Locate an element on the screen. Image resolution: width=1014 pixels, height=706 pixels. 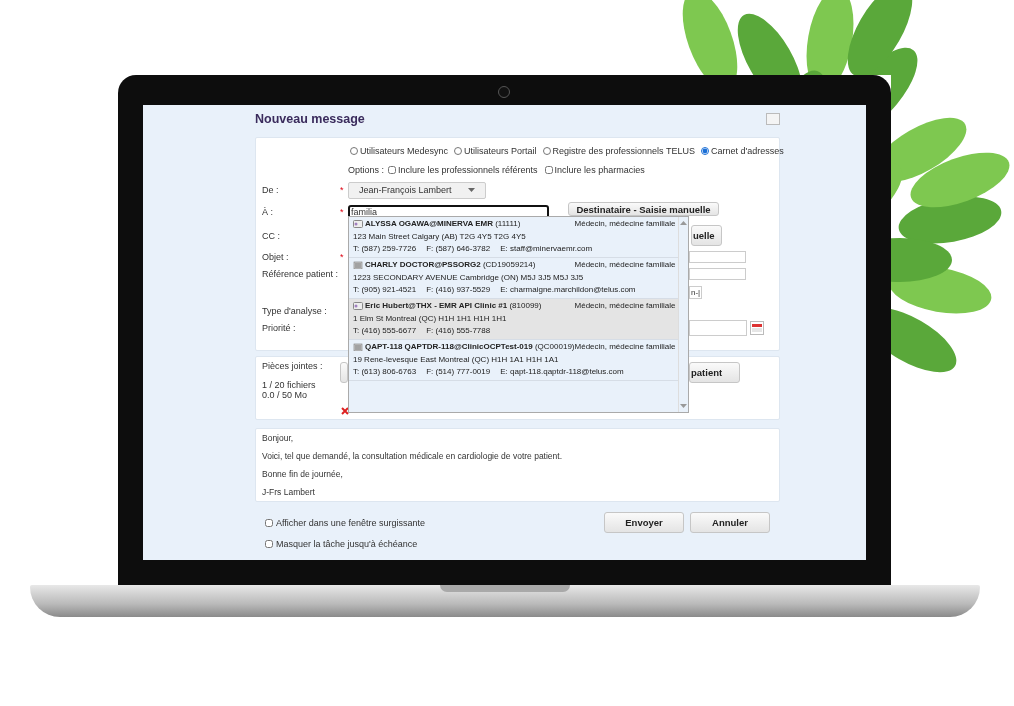
message-line: J-Frs Lambert is located at coordinates (289, 492).